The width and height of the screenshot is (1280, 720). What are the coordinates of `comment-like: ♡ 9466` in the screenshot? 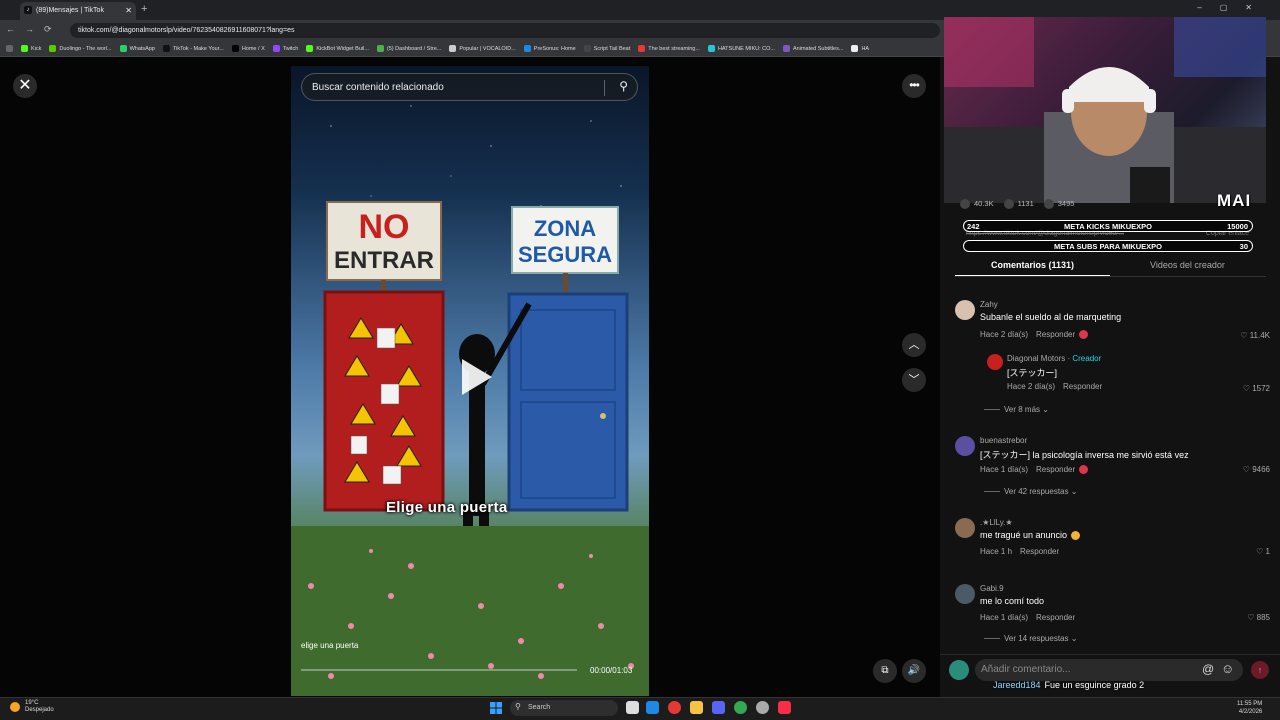 It's located at (1256, 469).